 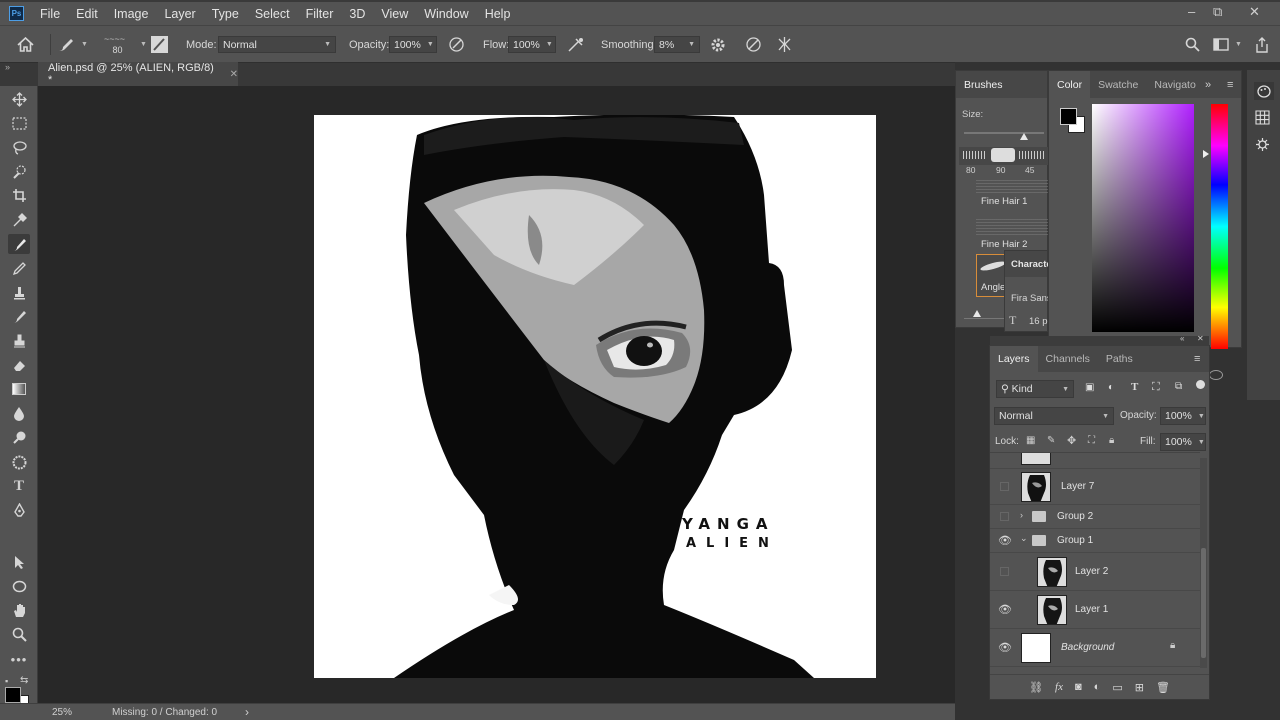 I want to click on layers-scrollbar, so click(x=1203, y=563).